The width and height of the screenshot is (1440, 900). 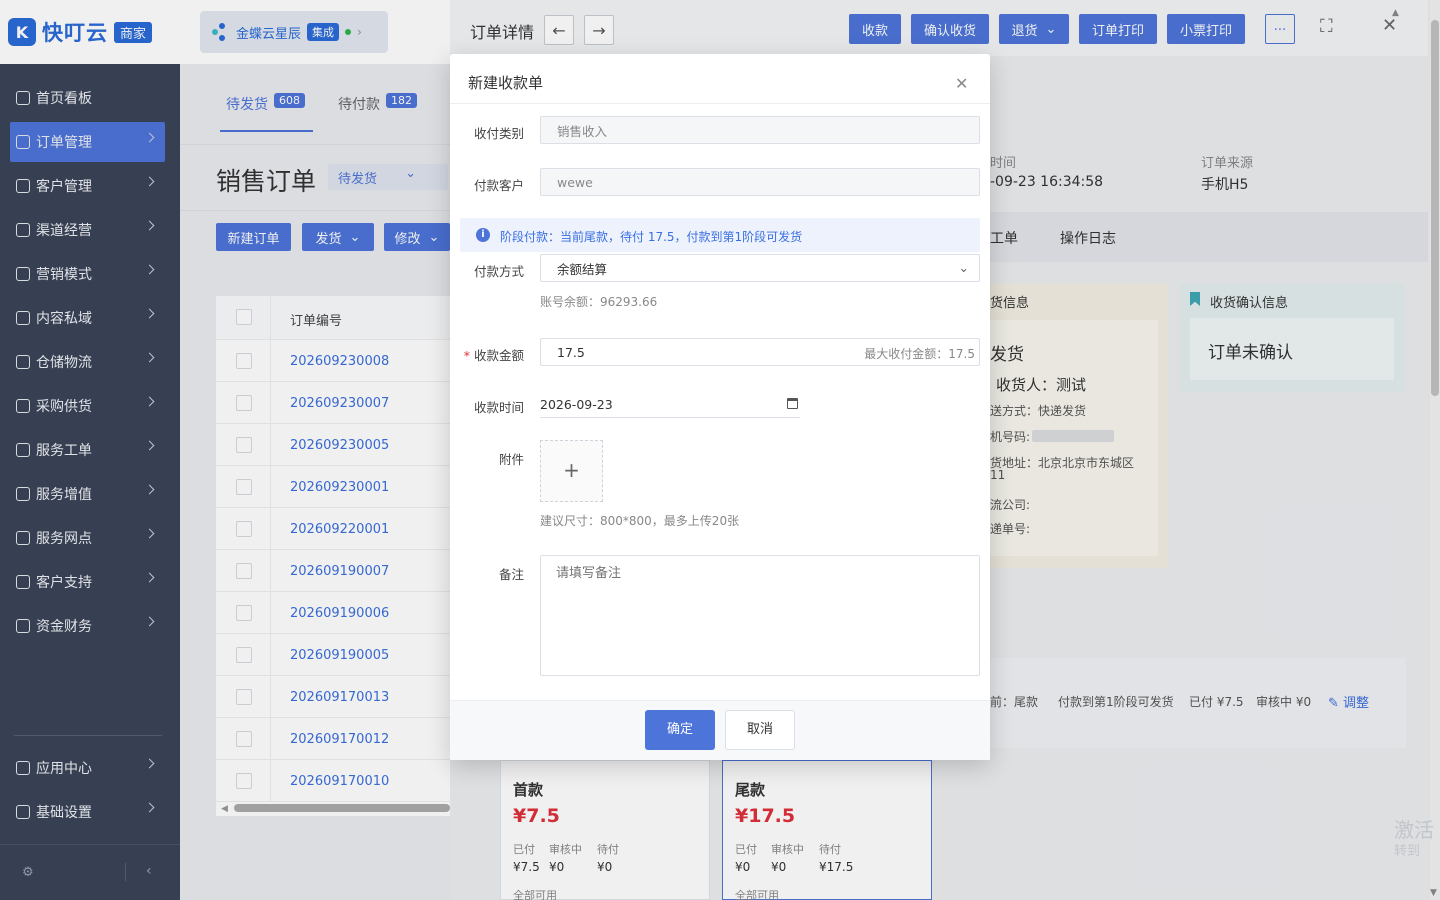 What do you see at coordinates (792, 403) in the screenshot?
I see `calendar-icon` at bounding box center [792, 403].